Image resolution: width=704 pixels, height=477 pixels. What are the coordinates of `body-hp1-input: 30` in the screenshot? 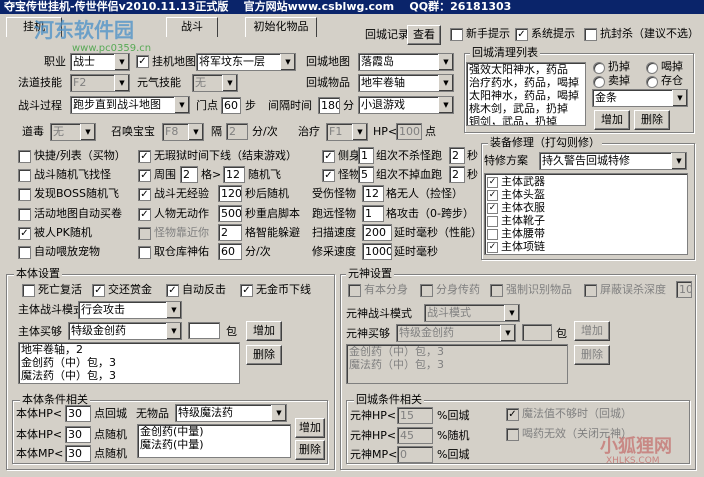 It's located at (78, 413).